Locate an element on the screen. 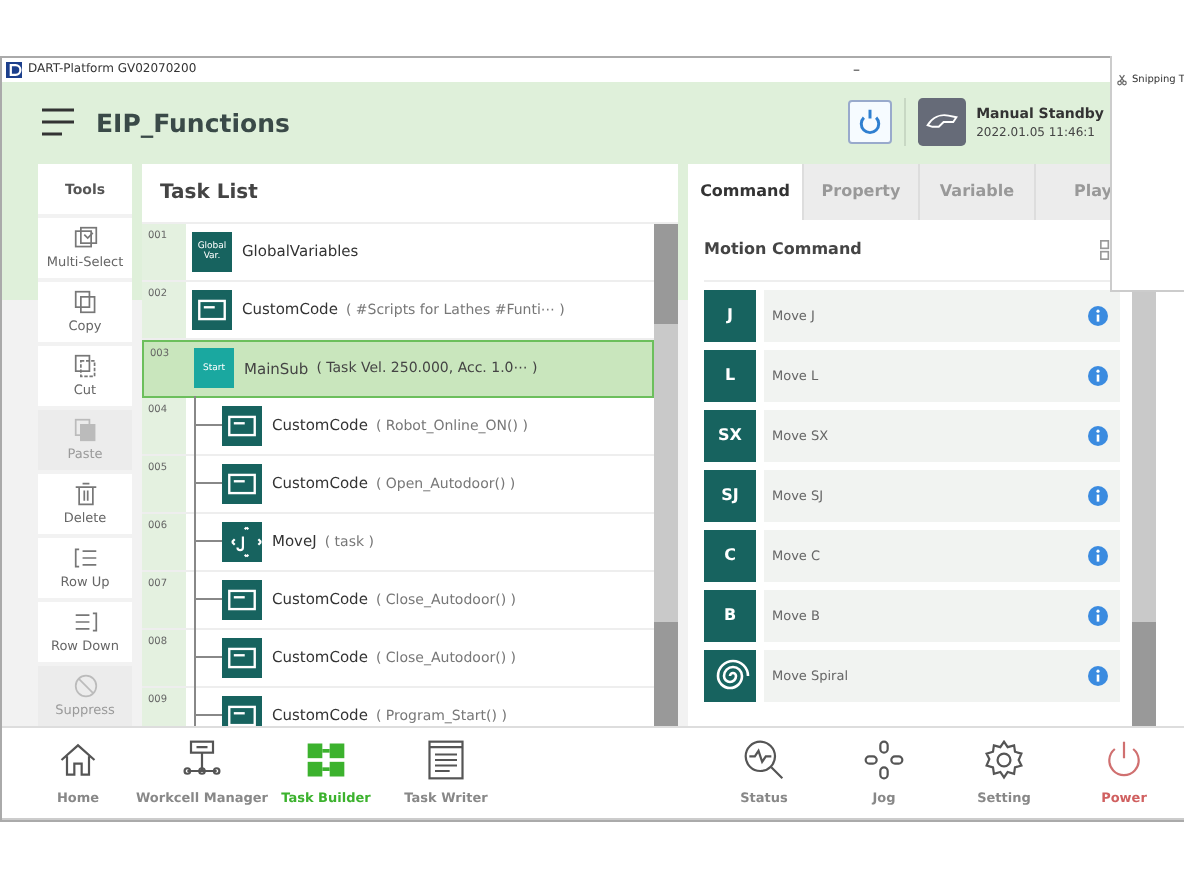  delete-icon is located at coordinates (85, 494).